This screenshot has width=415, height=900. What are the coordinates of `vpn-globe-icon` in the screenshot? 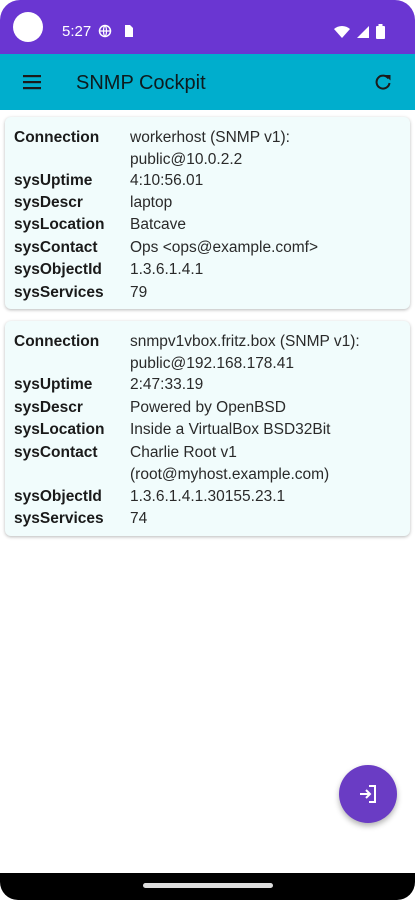 It's located at (105, 31).